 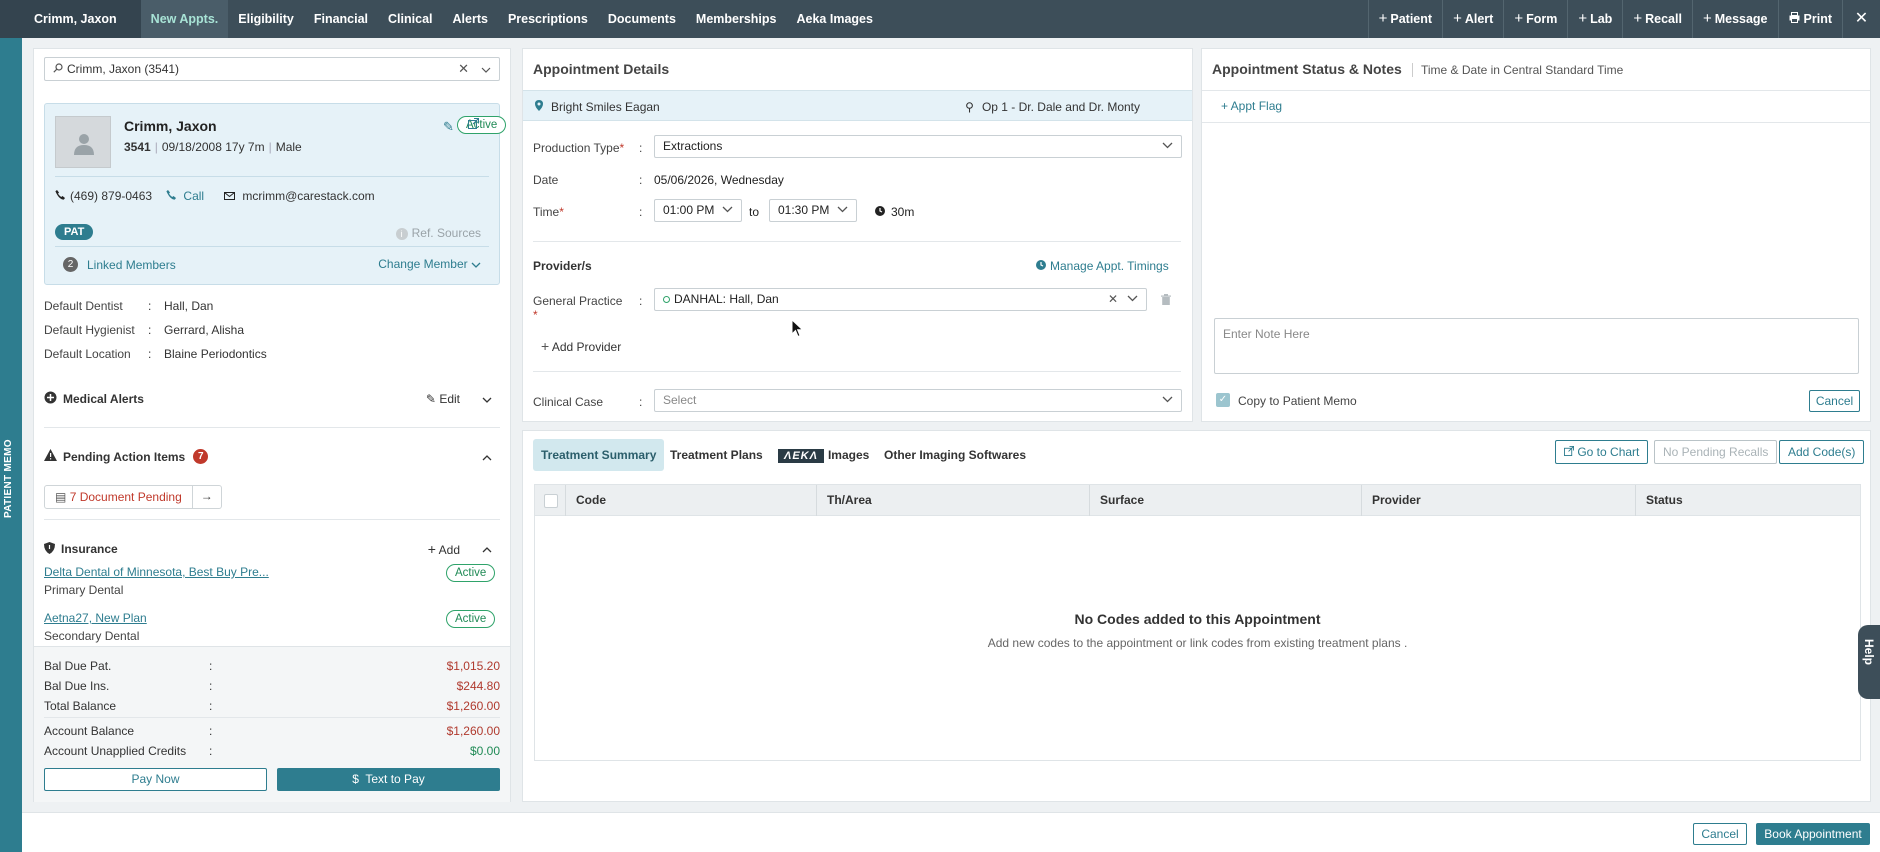 What do you see at coordinates (272, 399) in the screenshot?
I see `medical-alerts-section: Medical Alerts ✎ Edit` at bounding box center [272, 399].